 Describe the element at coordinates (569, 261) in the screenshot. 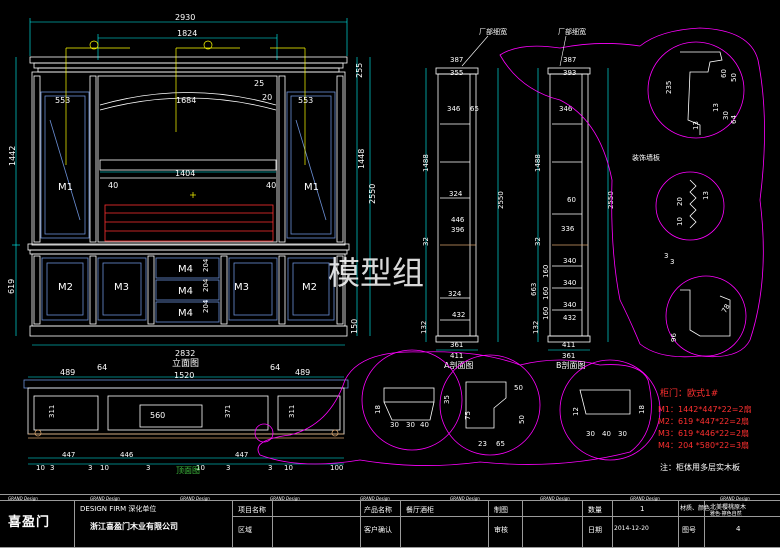

I see `section-b-dim-7: 340` at that location.